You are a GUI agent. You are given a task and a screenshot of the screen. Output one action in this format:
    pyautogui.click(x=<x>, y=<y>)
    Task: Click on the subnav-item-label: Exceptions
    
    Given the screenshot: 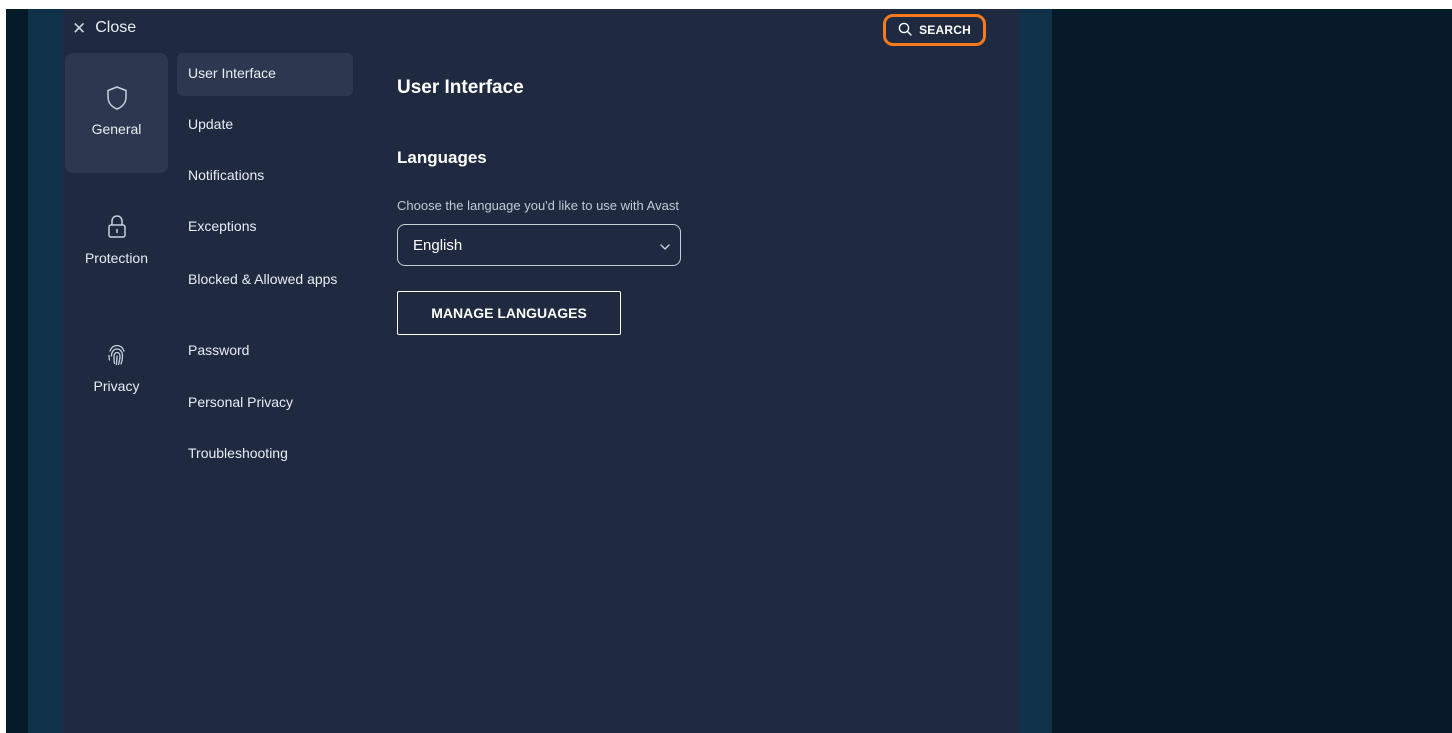 What is the action you would take?
    pyautogui.click(x=222, y=226)
    